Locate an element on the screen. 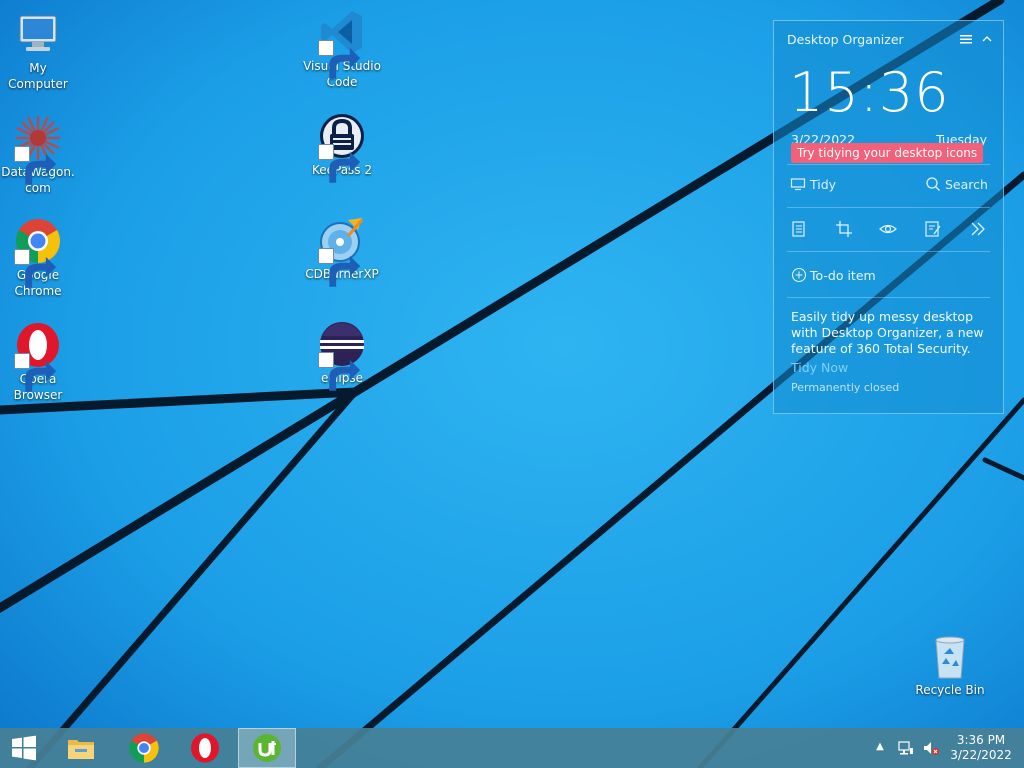  search-label: Search is located at coordinates (966, 184).